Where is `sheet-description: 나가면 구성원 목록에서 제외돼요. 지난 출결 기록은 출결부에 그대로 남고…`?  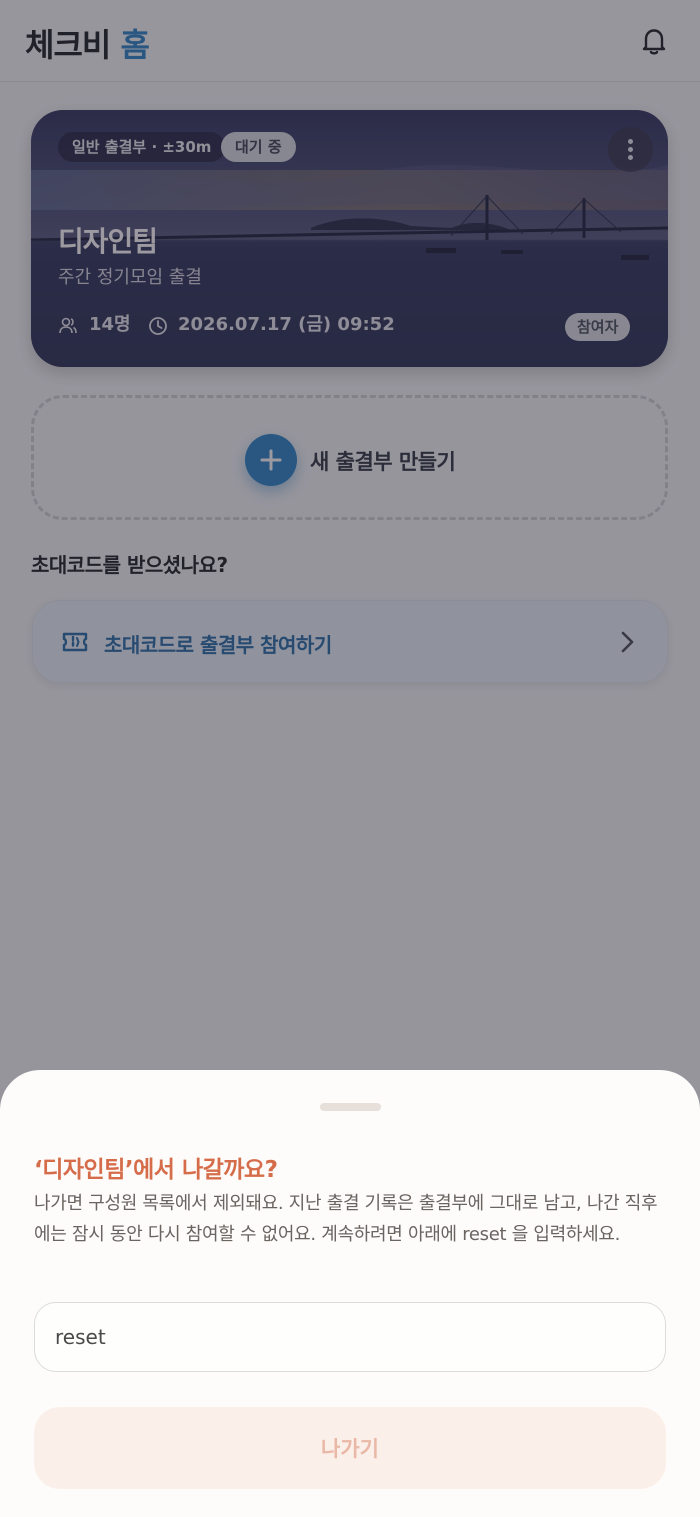
sheet-description: 나가면 구성원 목록에서 제외돼요. 지난 출결 기록은 출결부에 그대로 남고… is located at coordinates (346, 1219).